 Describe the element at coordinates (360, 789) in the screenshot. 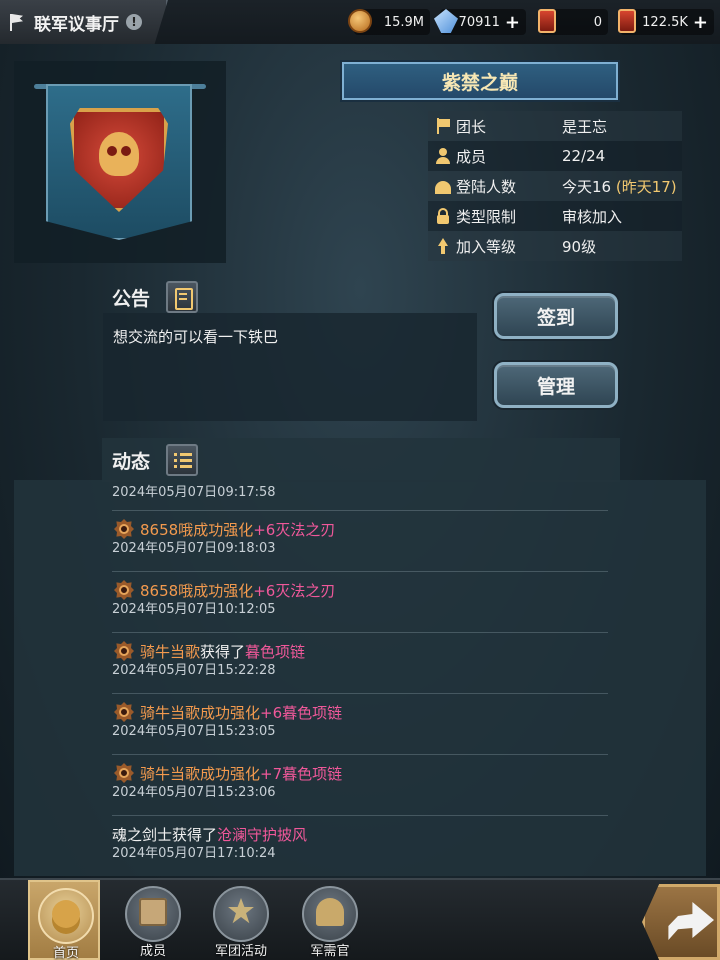

I see `feed-item: 骑牛当歌 成功强化 +7暮色项链 2024年05月07日15:23:06` at that location.